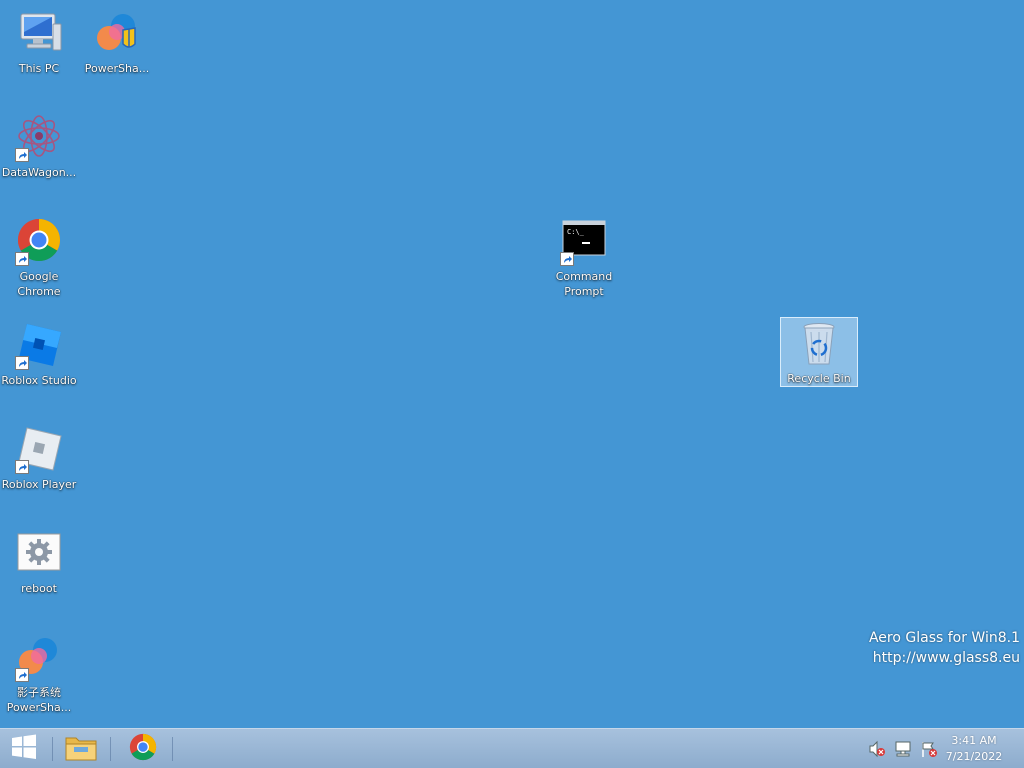  Describe the element at coordinates (39, 588) in the screenshot. I see `desktop-icon-label: reboot` at that location.